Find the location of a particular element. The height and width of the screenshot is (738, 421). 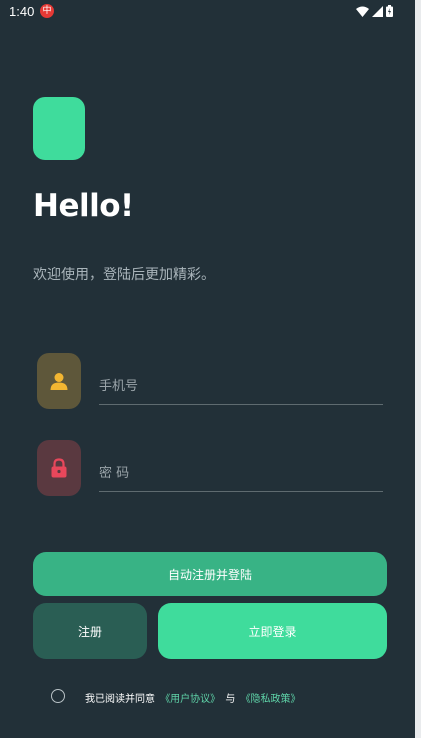

user-agreement-link: 《用户协议》 is located at coordinates (190, 699).